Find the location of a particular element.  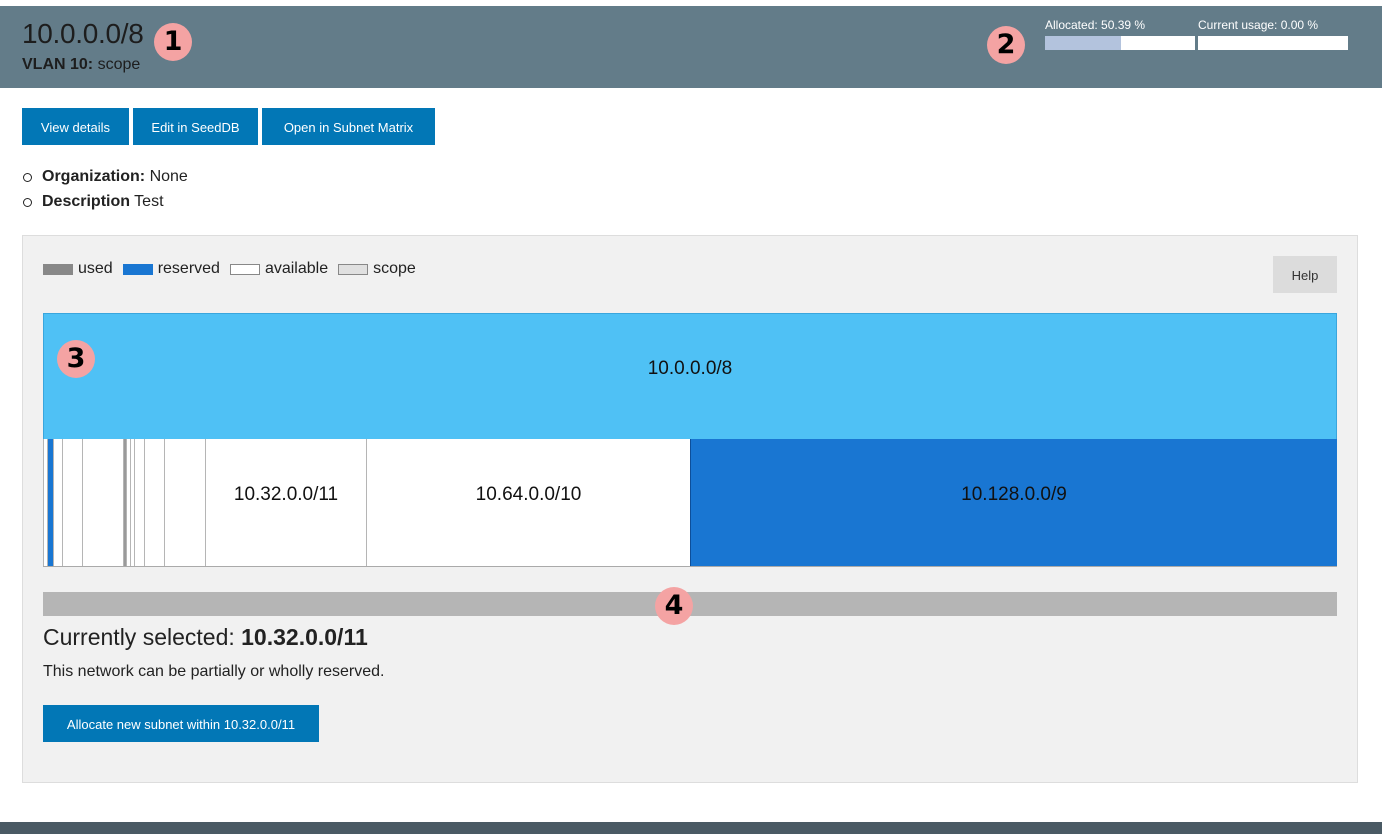

currently-selected-value: 10.32.0.0/11 is located at coordinates (304, 637).